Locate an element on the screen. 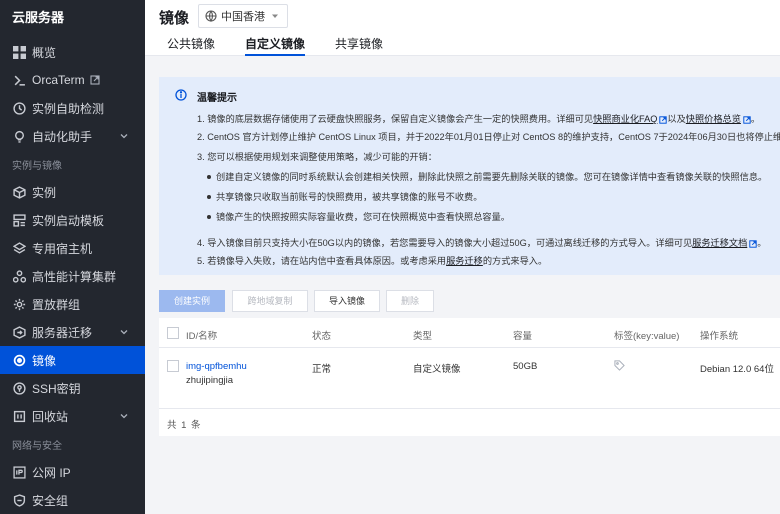  trash-icon is located at coordinates (19, 416).